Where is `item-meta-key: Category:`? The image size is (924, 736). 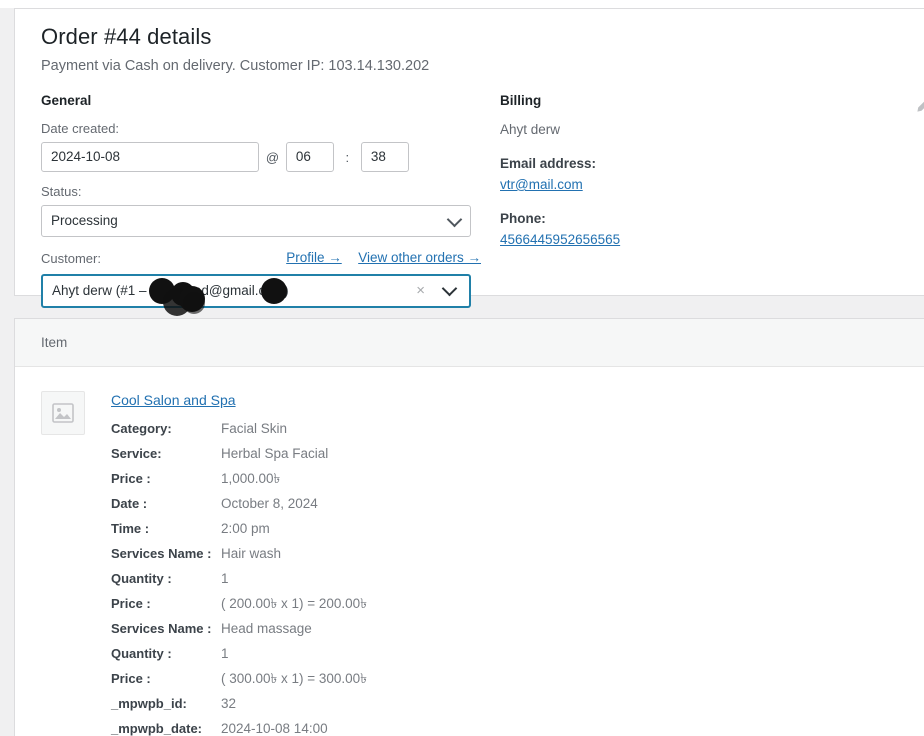 item-meta-key: Category: is located at coordinates (141, 428).